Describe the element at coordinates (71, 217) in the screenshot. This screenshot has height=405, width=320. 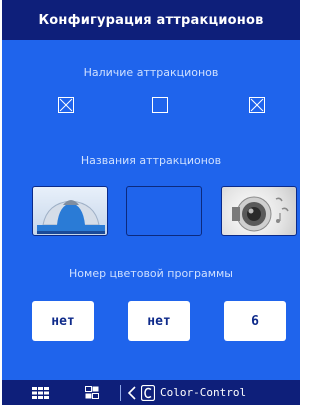
I see `carousel-icon` at that location.